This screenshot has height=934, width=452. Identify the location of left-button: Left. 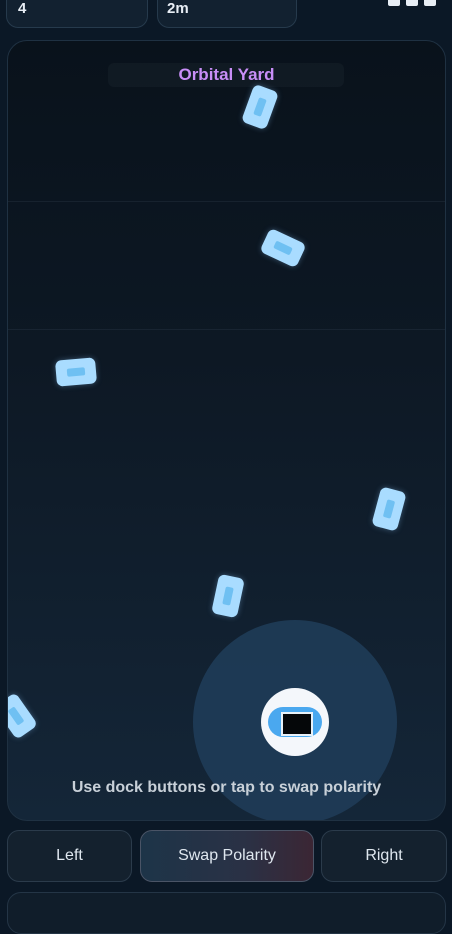
(69, 856).